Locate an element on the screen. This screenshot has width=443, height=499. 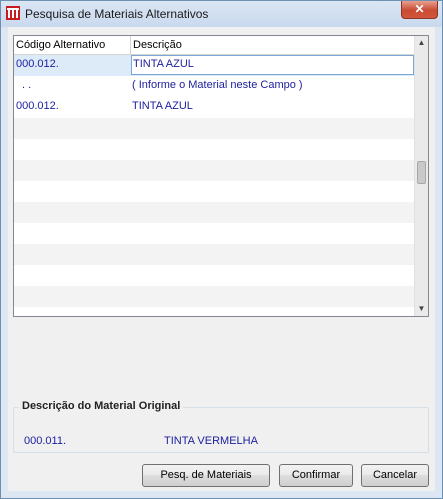
table-row: . . ( Informe o Material neste Campo ) is located at coordinates (215, 86).